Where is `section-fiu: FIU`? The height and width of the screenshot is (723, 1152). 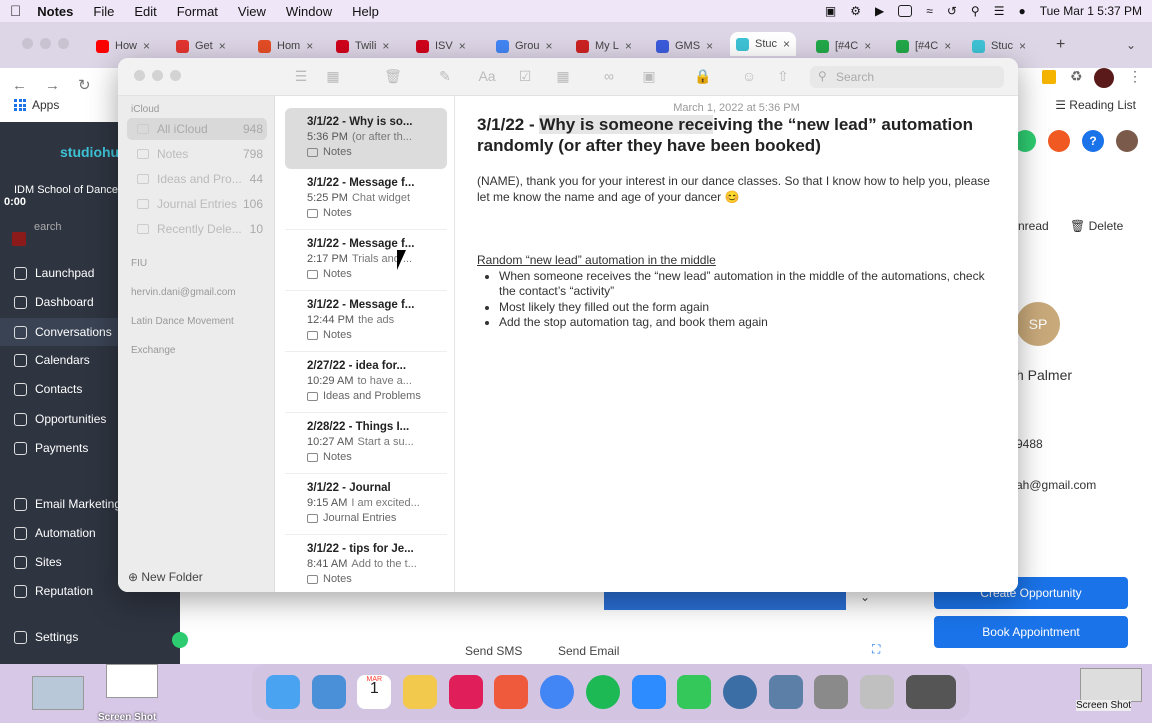 section-fiu: FIU is located at coordinates (139, 263).